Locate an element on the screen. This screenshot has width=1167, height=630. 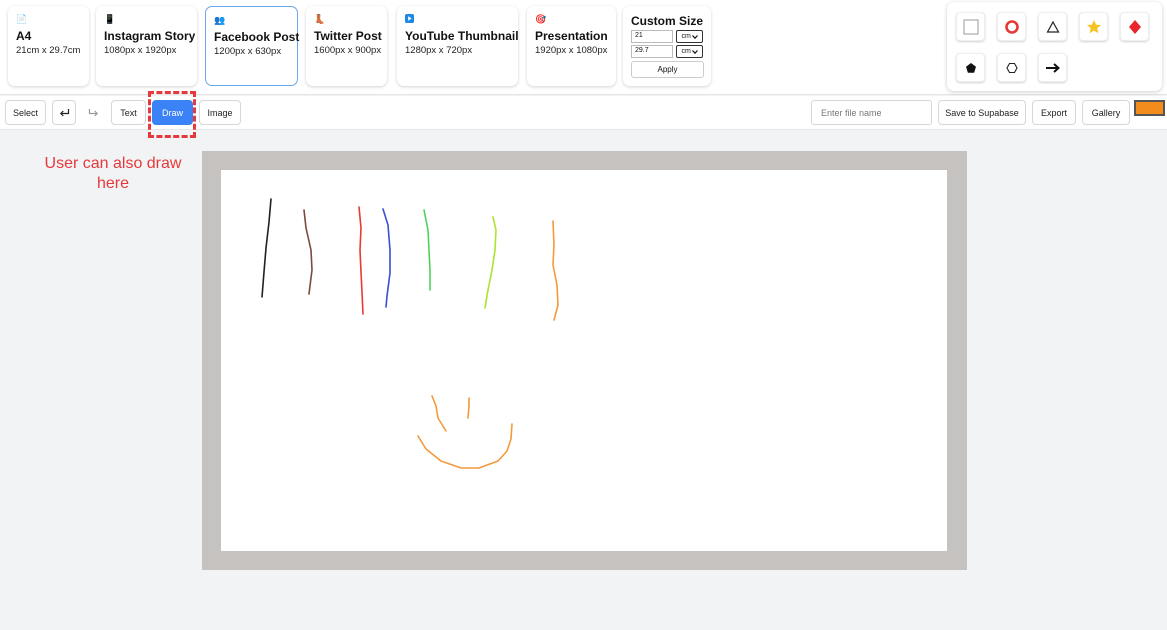
preset-size: 1920px x 1080px is located at coordinates (571, 50).